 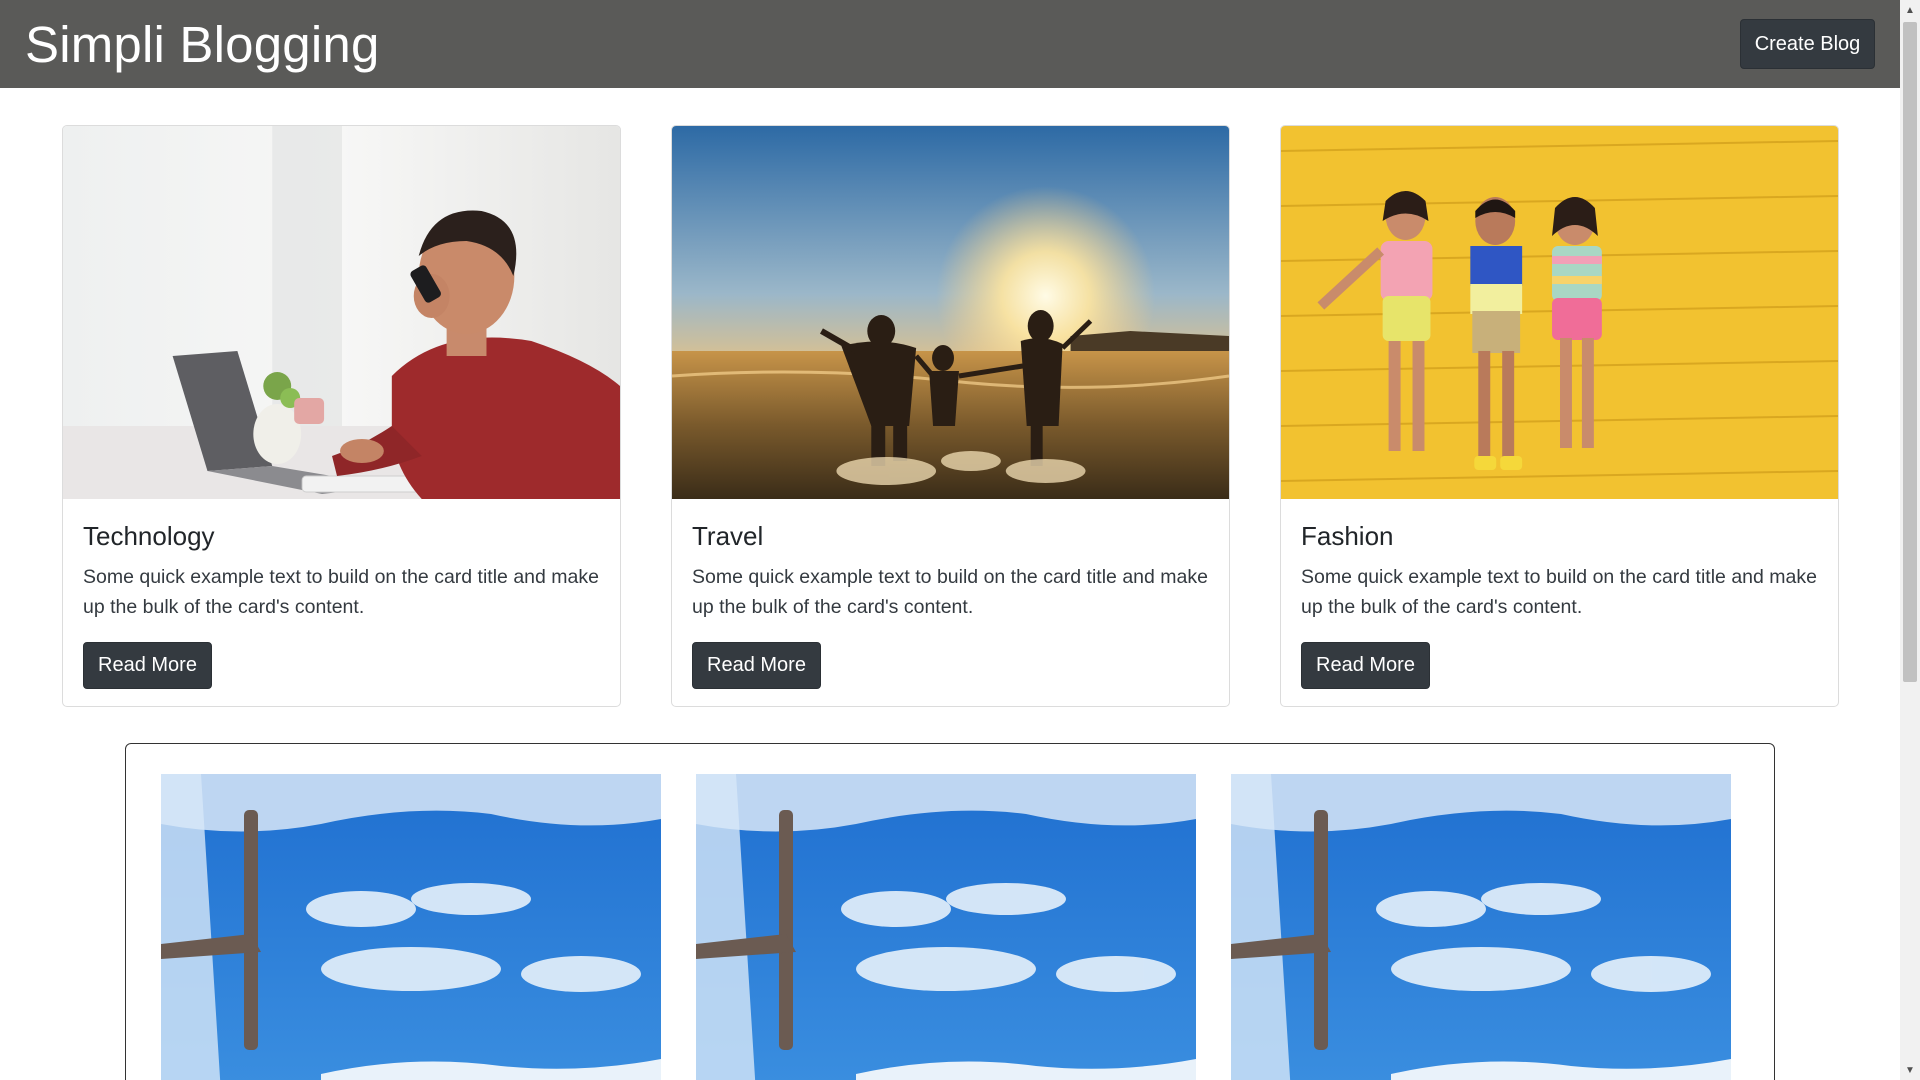 I want to click on card-title: Technology, so click(x=149, y=536).